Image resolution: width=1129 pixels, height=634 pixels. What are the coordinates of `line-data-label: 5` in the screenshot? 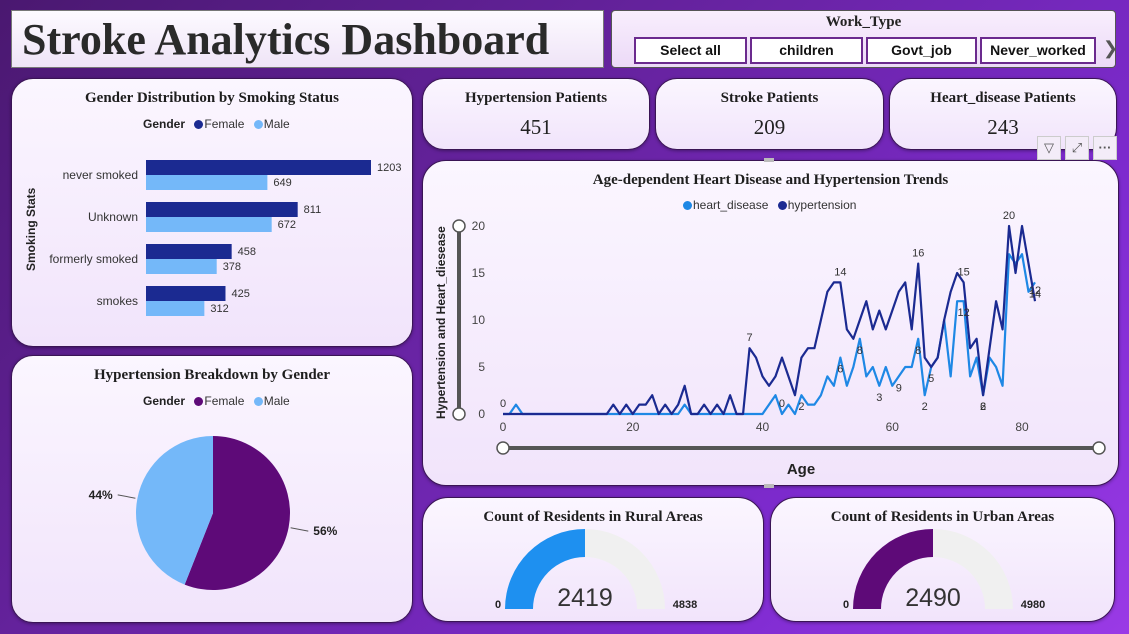 It's located at (931, 379).